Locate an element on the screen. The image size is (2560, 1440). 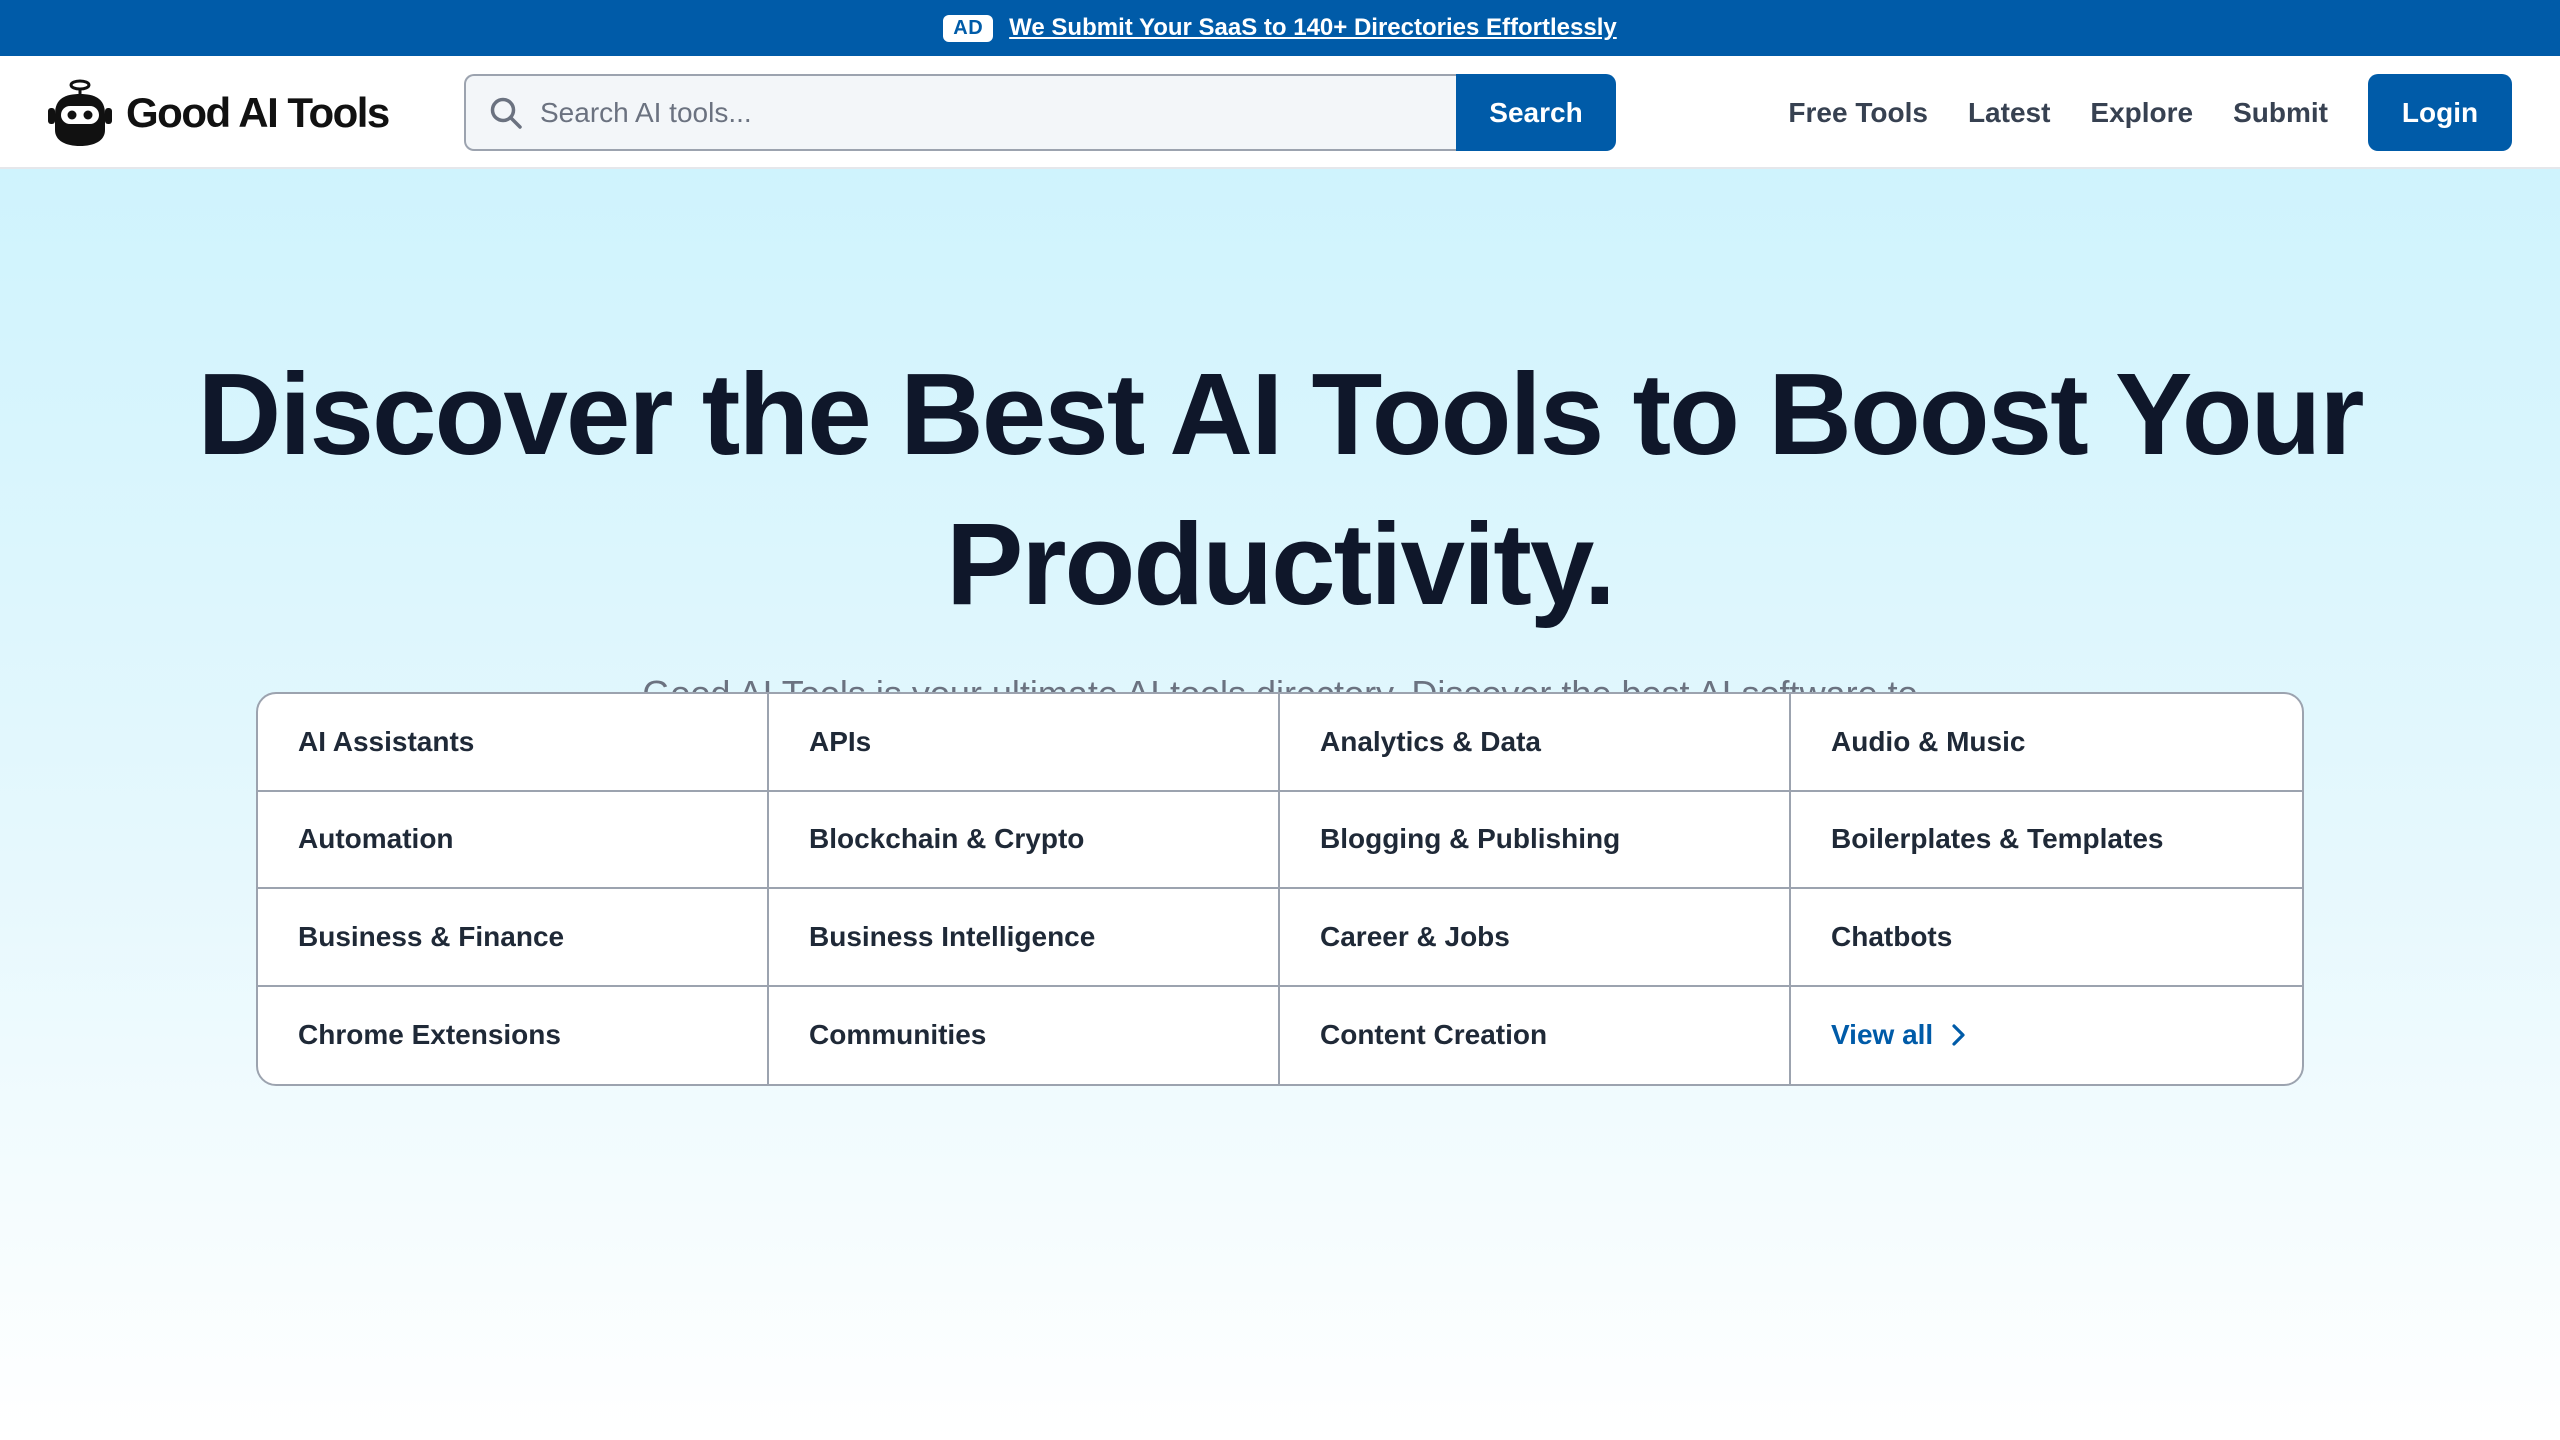
category-analytics-data: Analytics & Data is located at coordinates (1535, 743).